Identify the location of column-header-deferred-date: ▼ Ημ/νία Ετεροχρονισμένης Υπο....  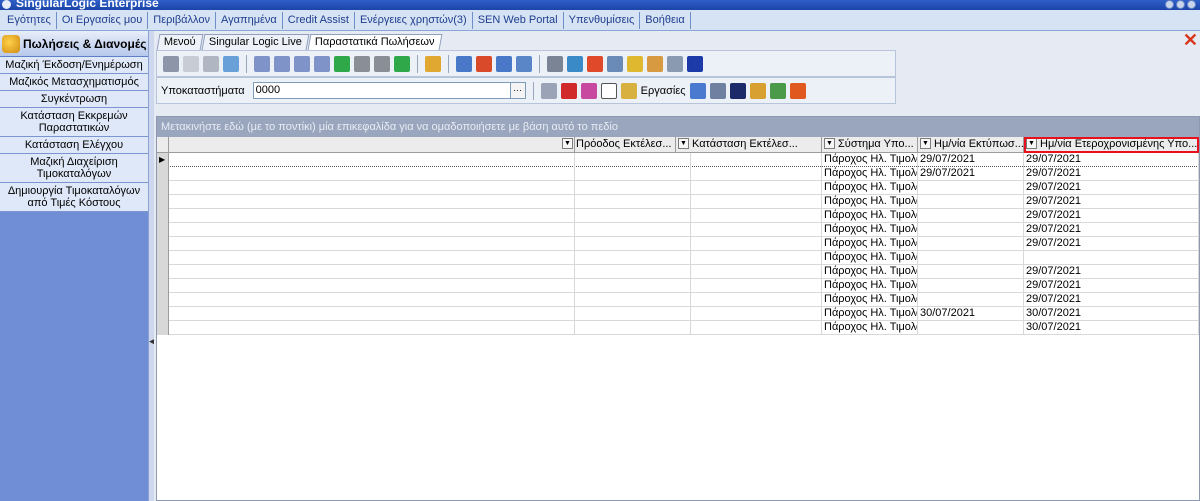
(1111, 145).